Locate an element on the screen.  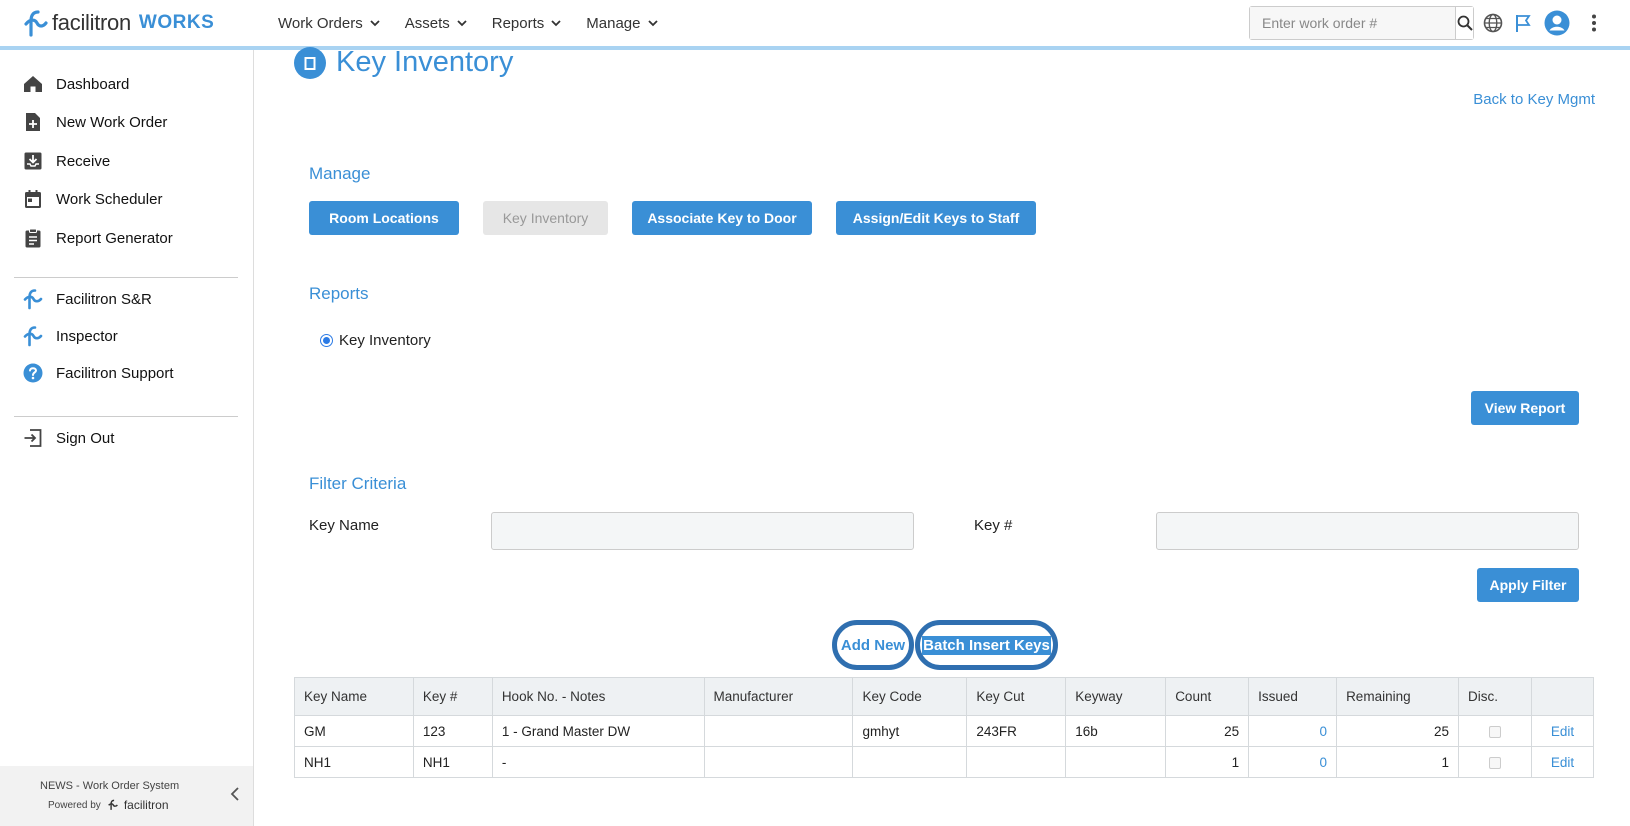
filter-criteria-heading: Filter Criteria is located at coordinates (358, 483).